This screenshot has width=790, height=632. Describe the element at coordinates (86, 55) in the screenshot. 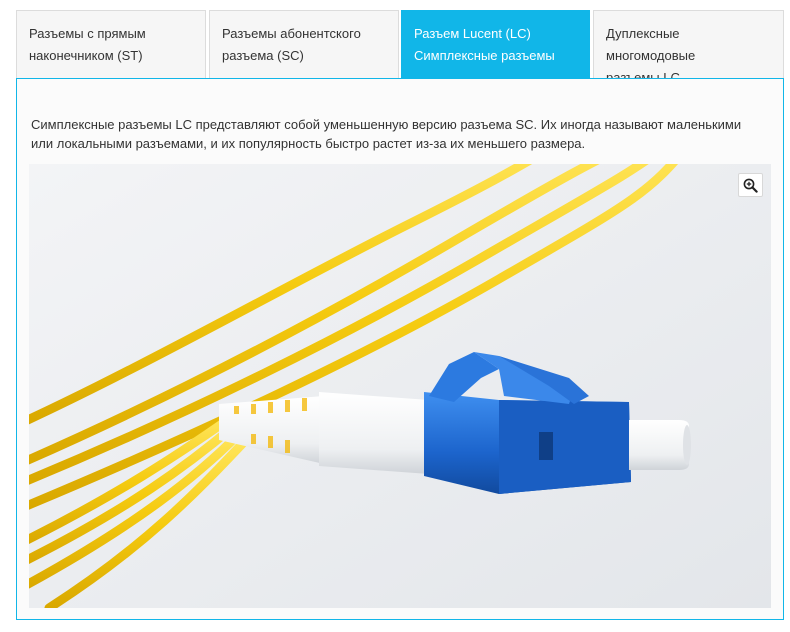

I see `tab-label-line2: наконечником (ST)` at that location.